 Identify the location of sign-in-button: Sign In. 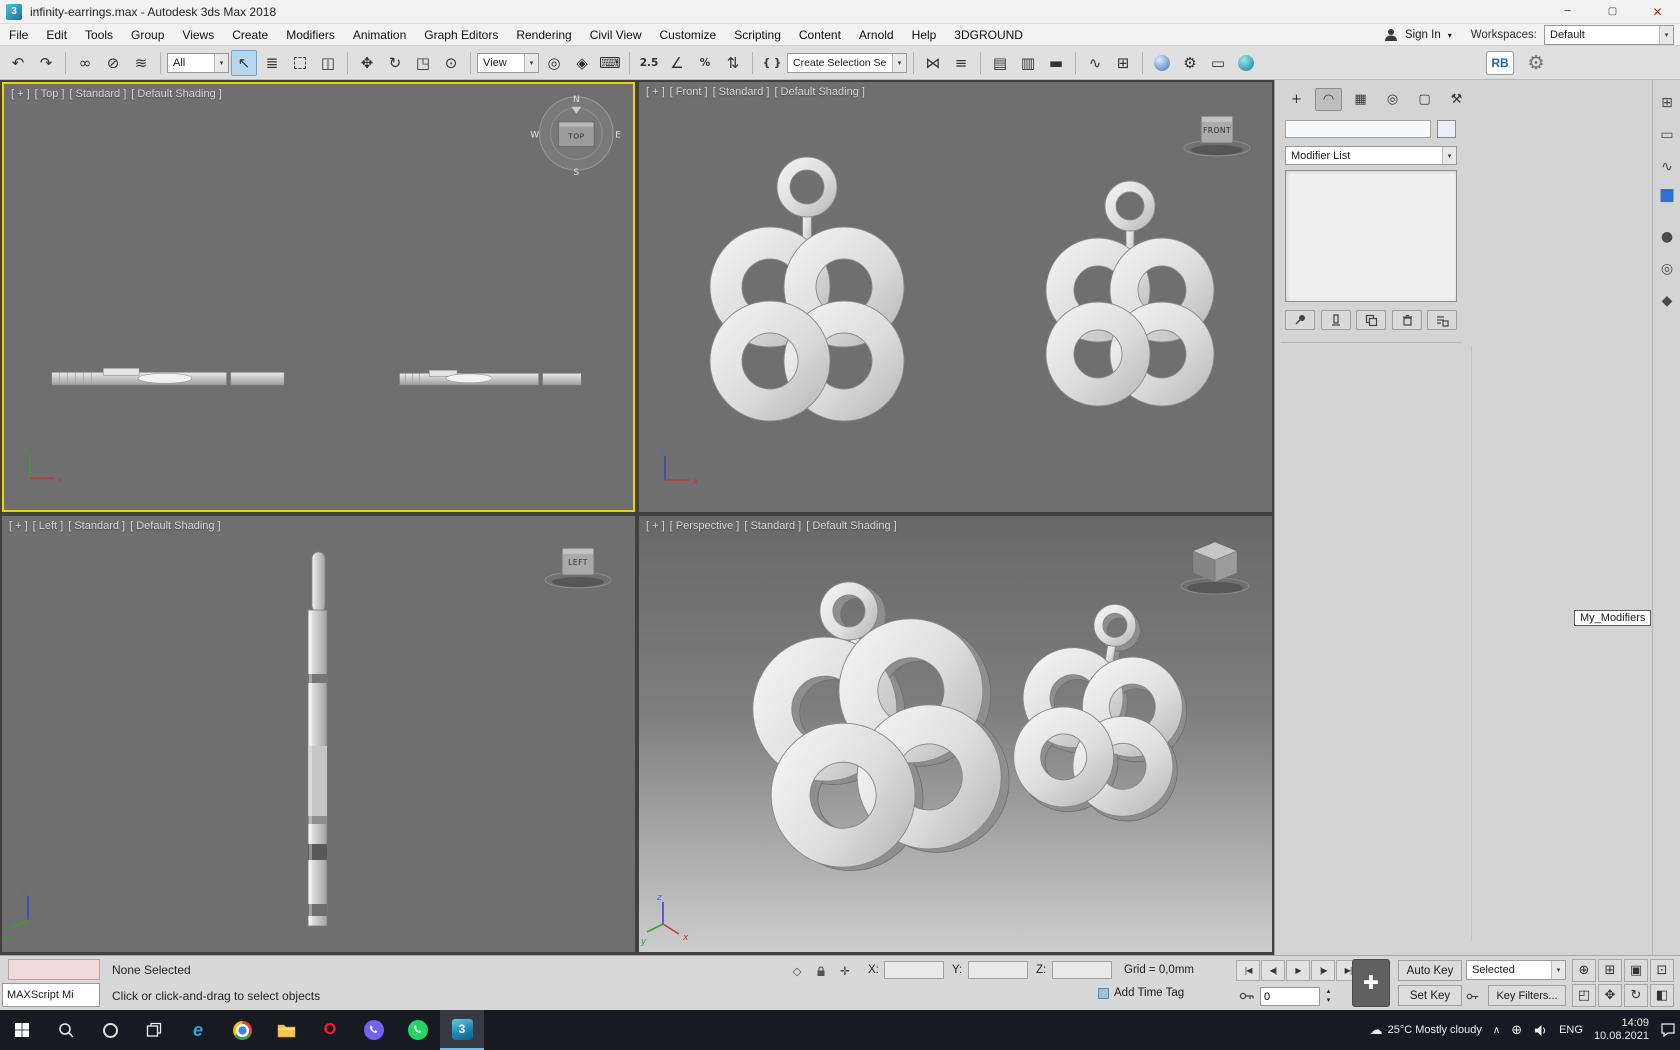
(1423, 35).